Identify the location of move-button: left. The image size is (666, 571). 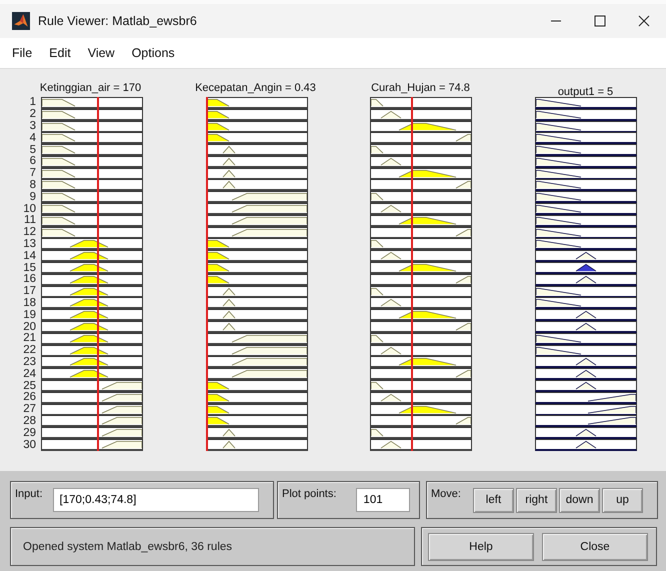
(493, 500).